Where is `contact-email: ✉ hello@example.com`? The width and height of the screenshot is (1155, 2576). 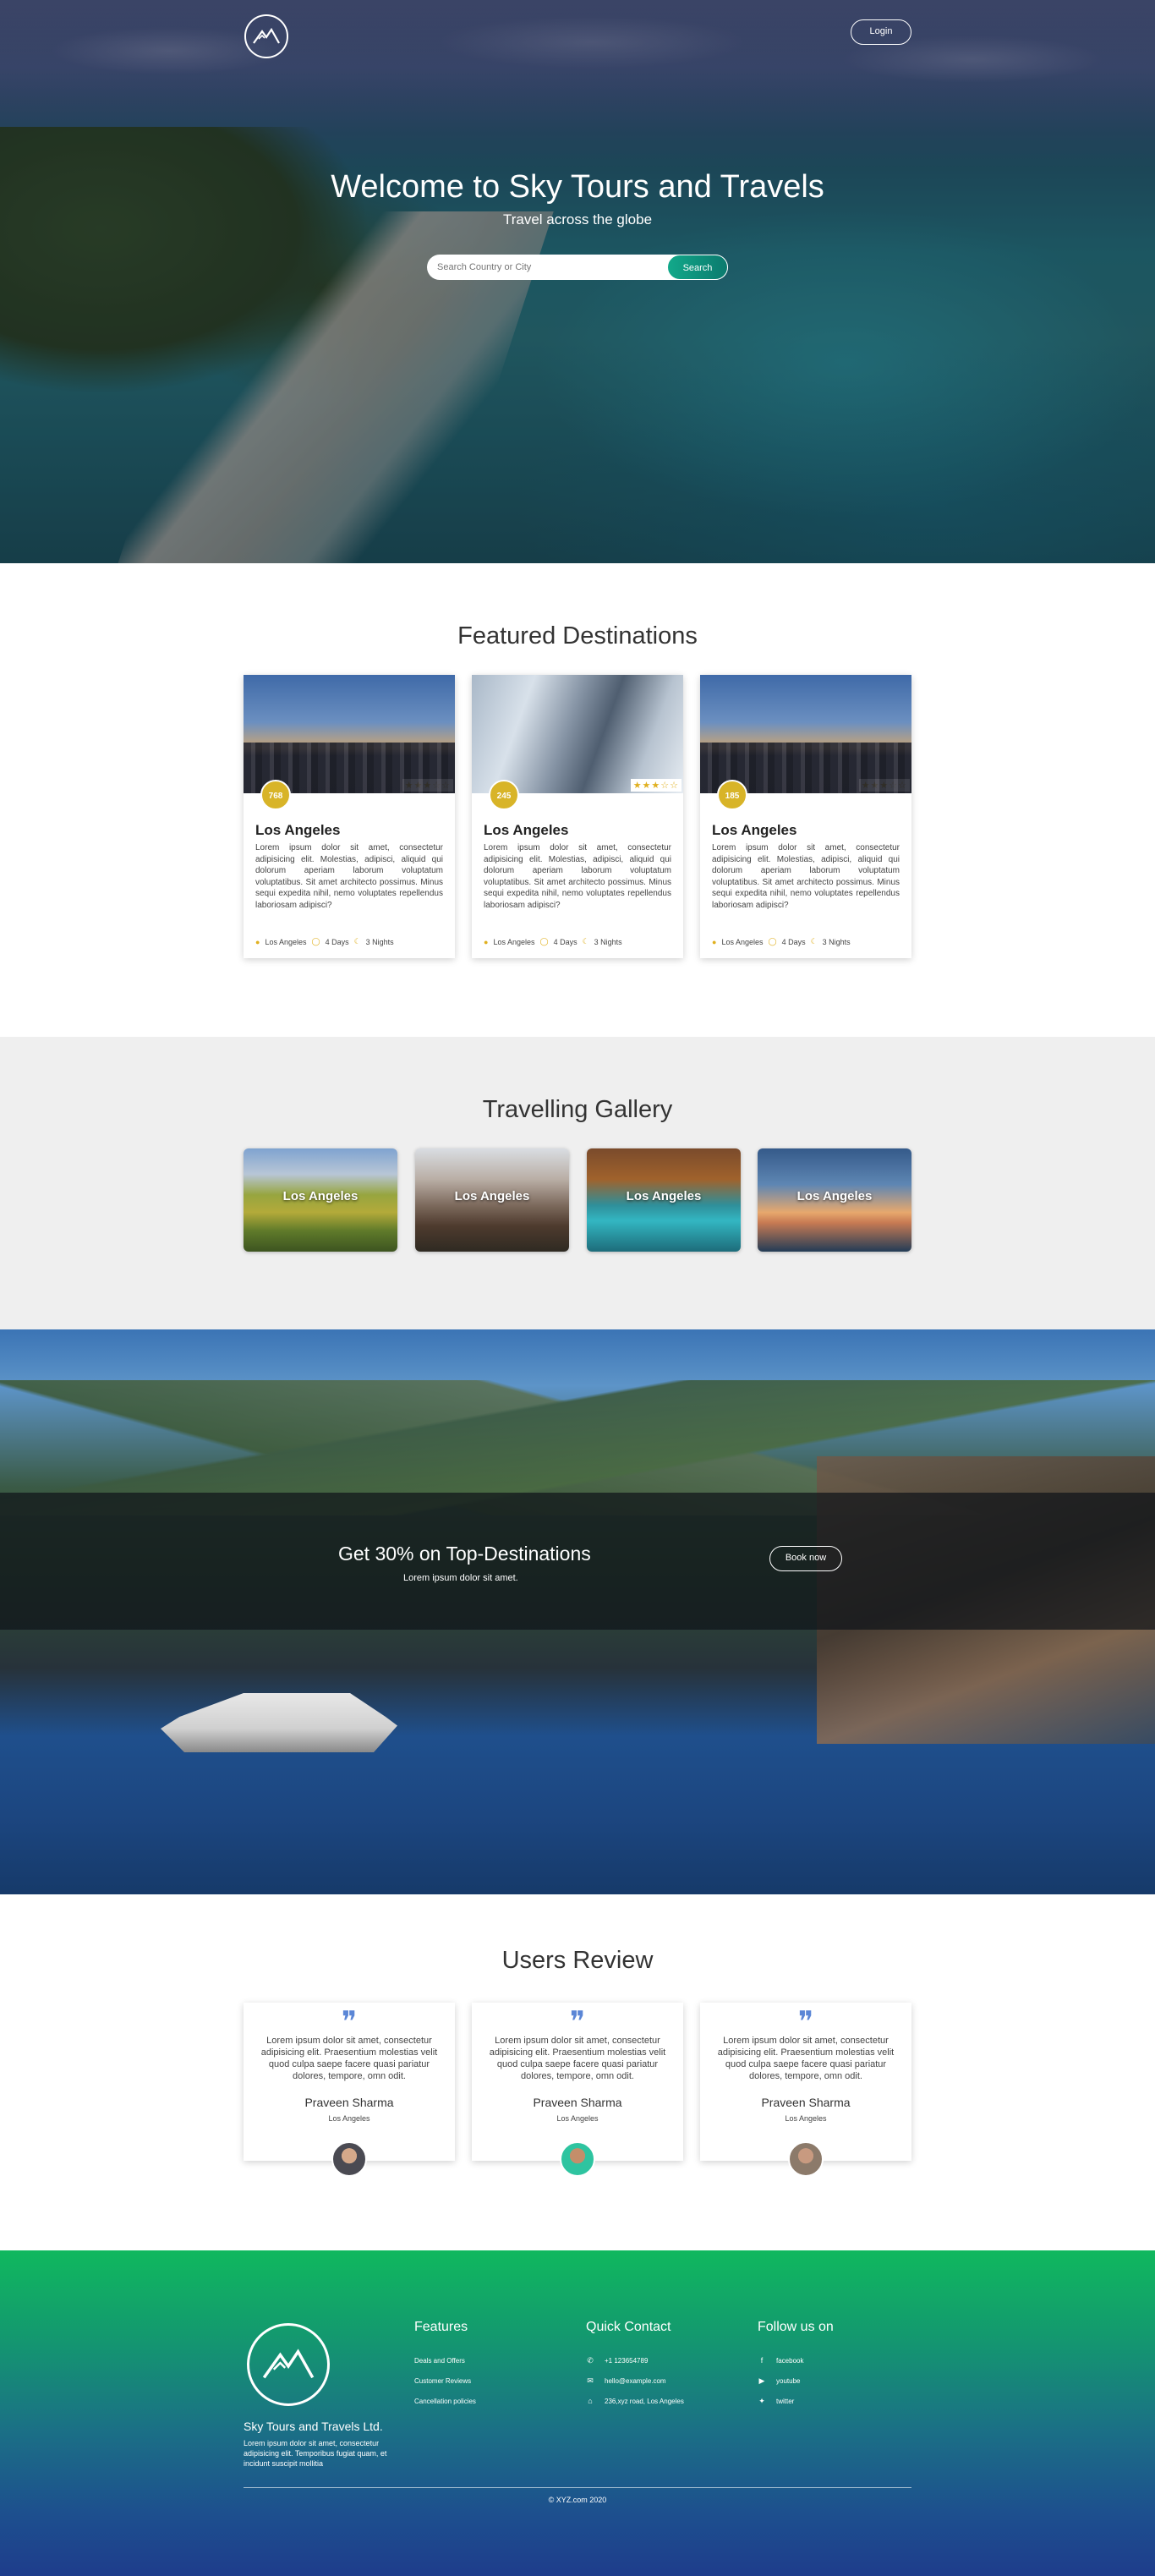
contact-email: ✉ hello@example.com is located at coordinates (635, 2380).